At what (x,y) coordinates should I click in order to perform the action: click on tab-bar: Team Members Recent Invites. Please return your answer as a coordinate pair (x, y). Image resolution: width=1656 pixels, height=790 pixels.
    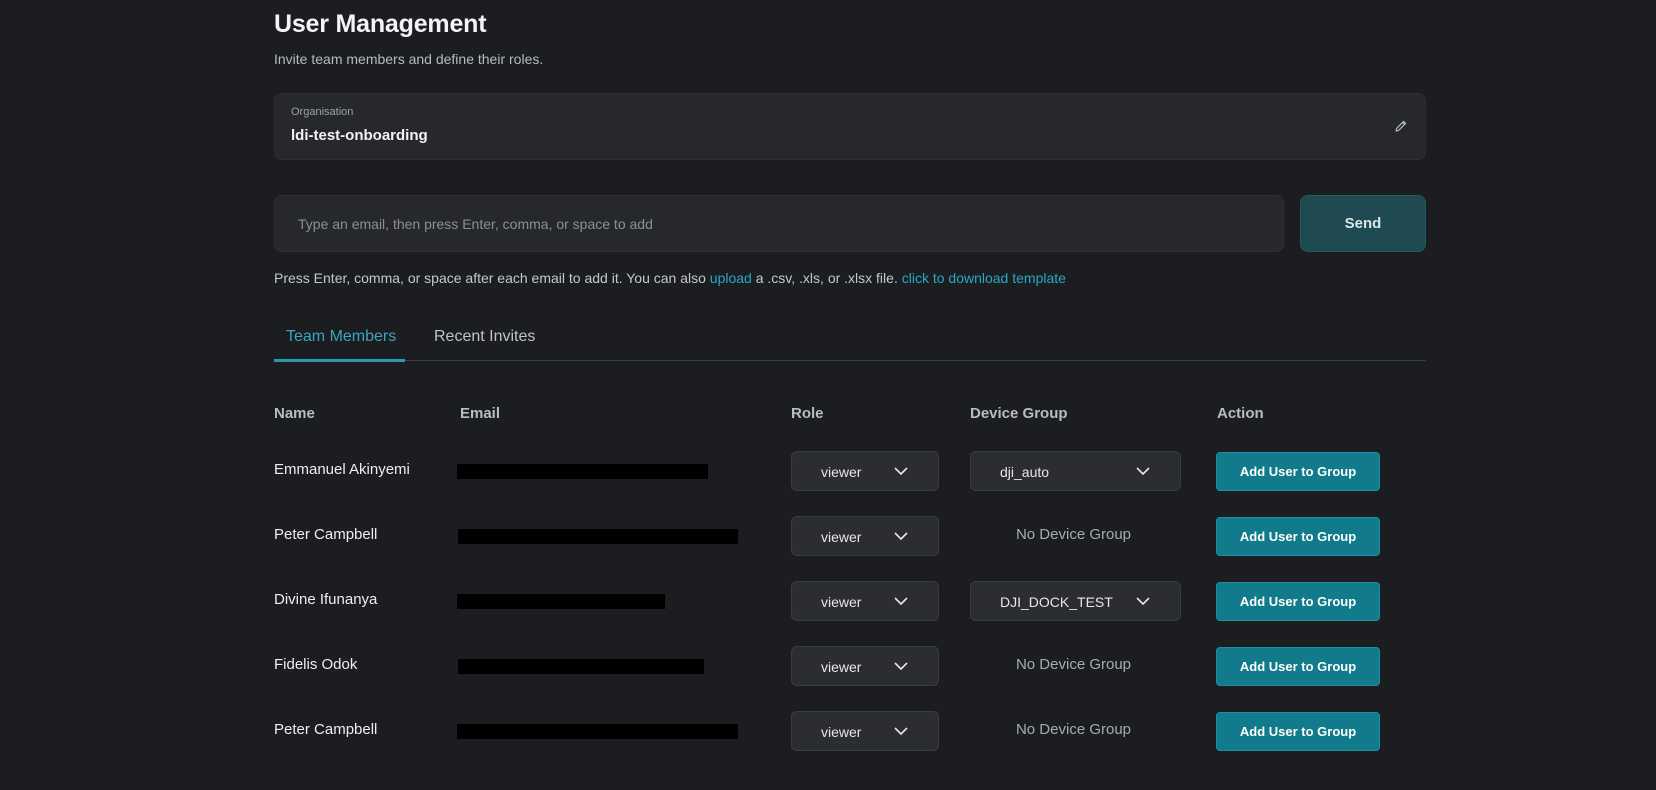
    Looking at the image, I should click on (850, 339).